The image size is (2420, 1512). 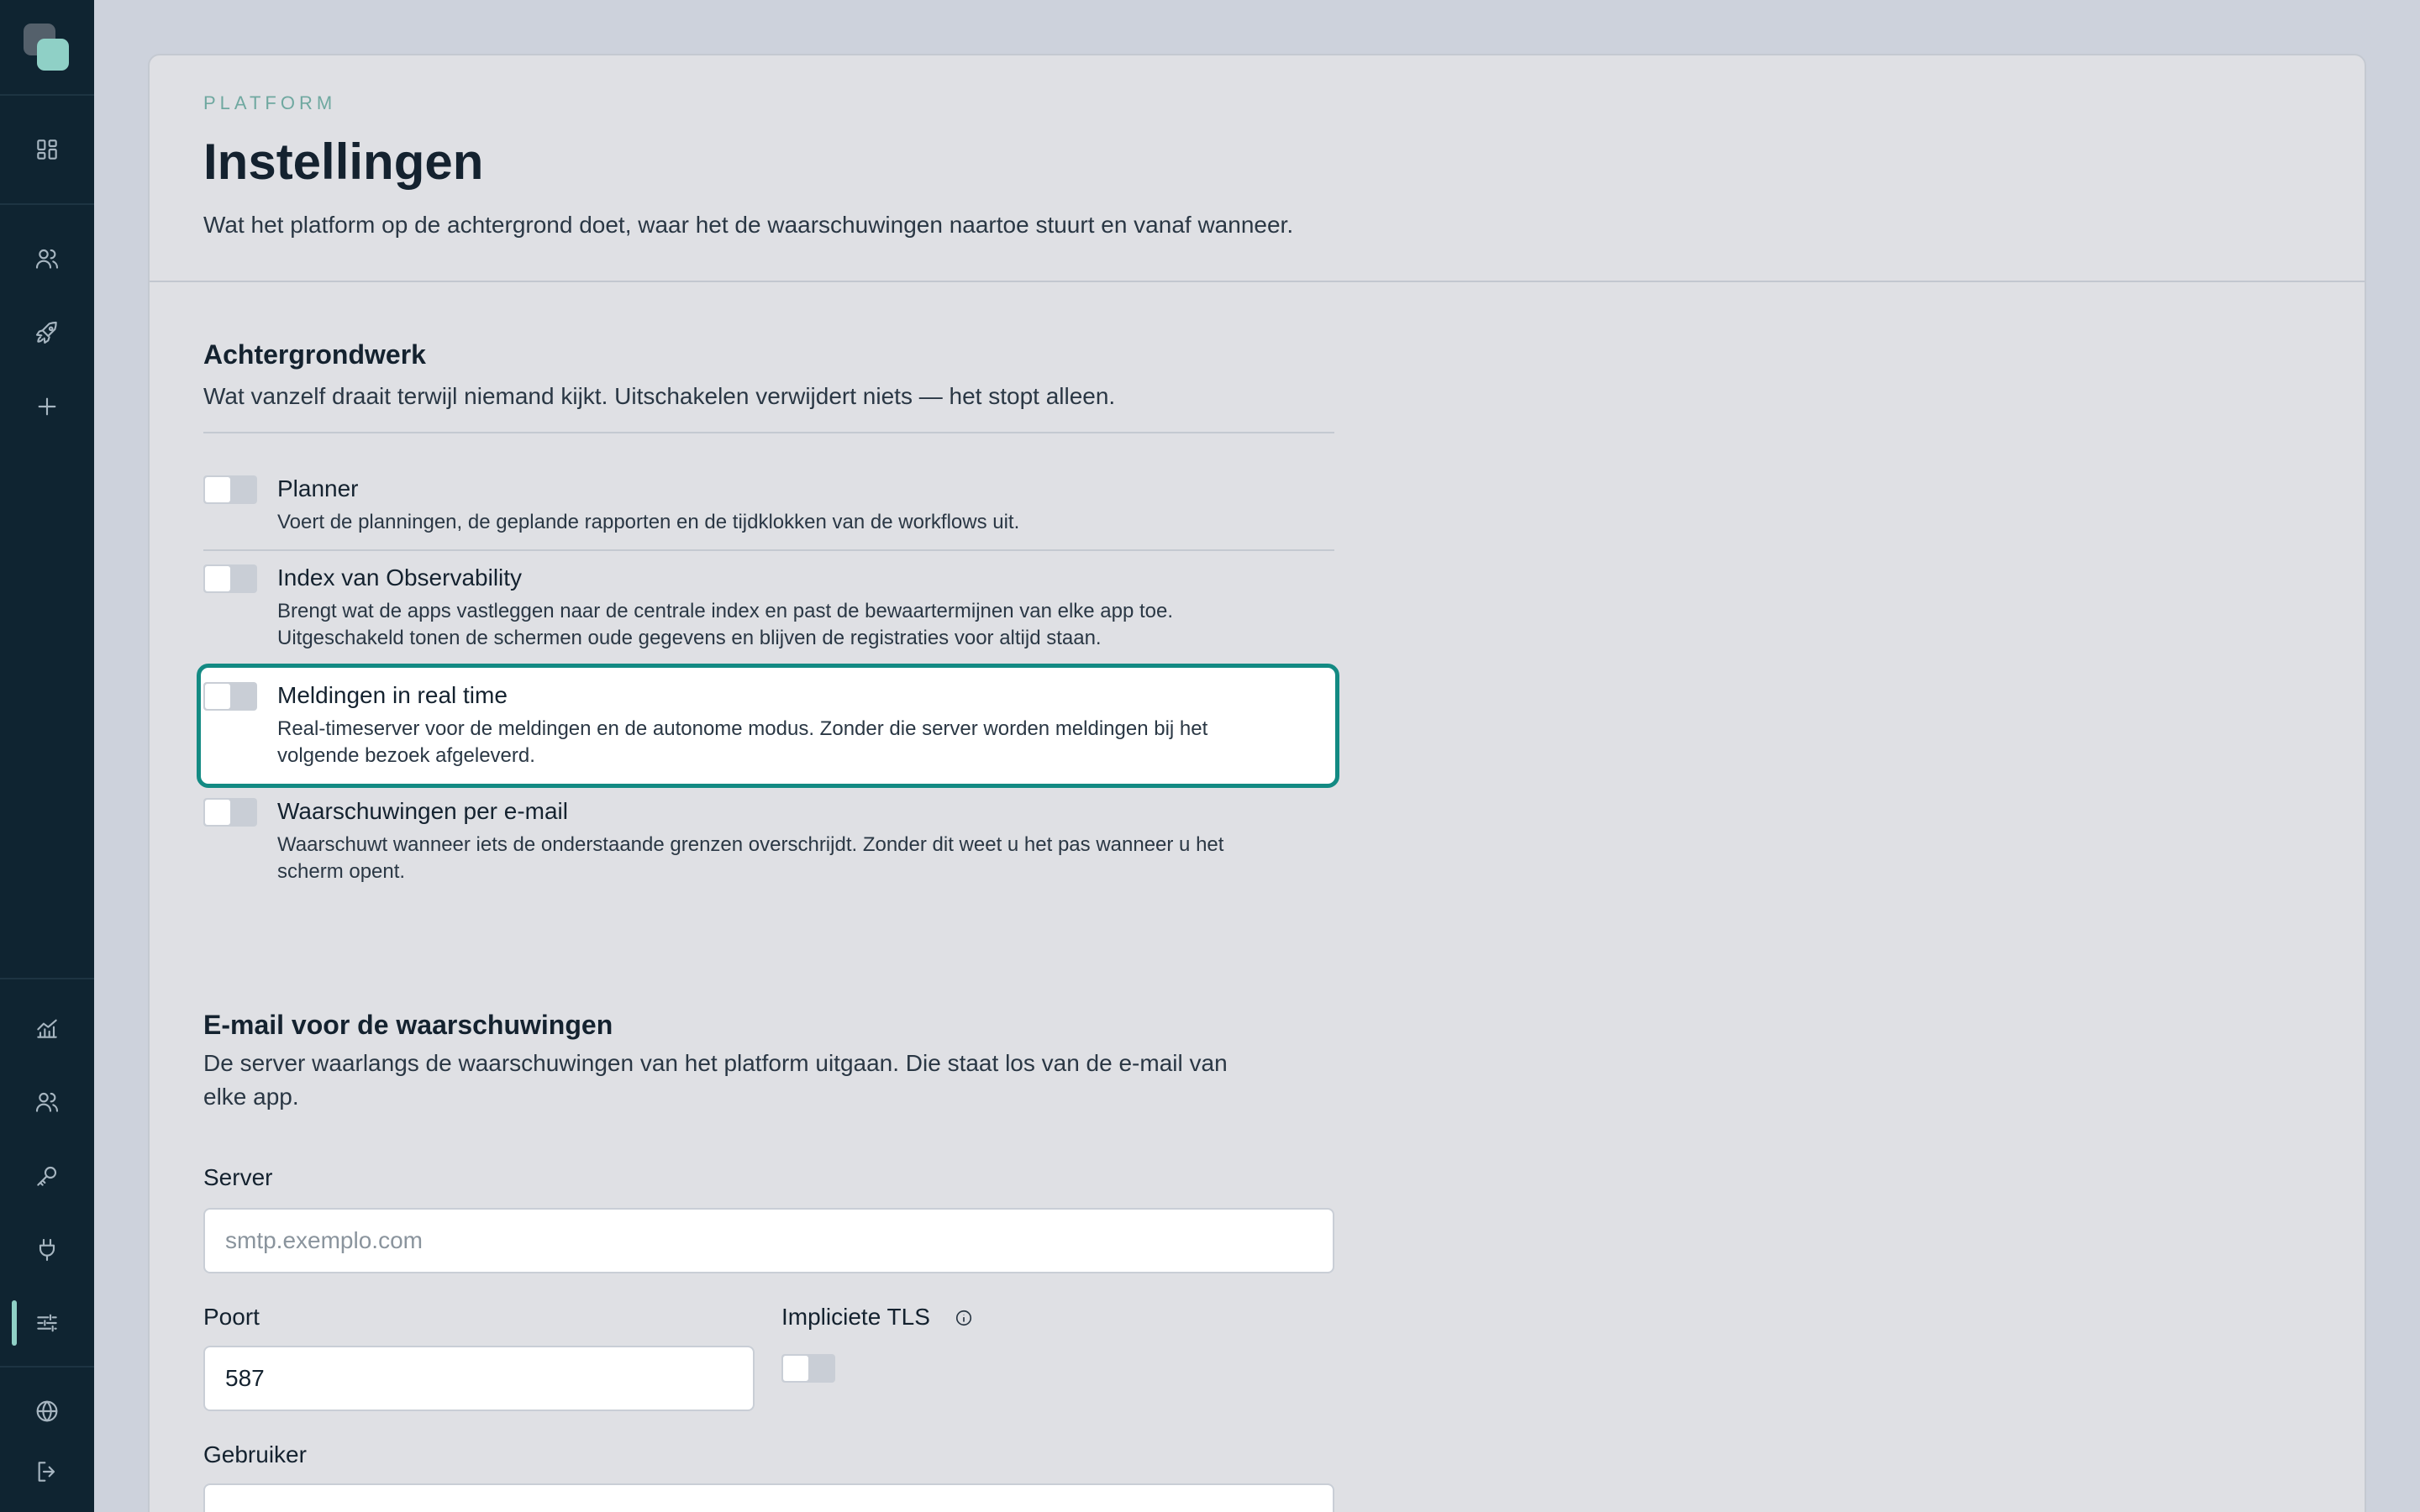 I want to click on globe-icon, so click(x=47, y=1411).